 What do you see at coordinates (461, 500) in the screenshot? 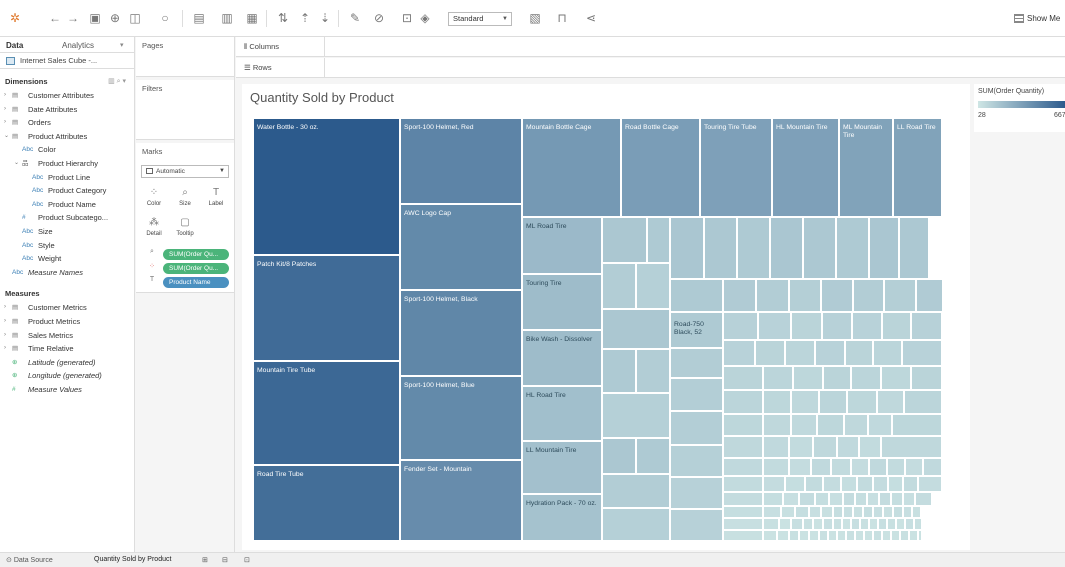
I see `treemap-tile: Fender Set - Mountain` at bounding box center [461, 500].